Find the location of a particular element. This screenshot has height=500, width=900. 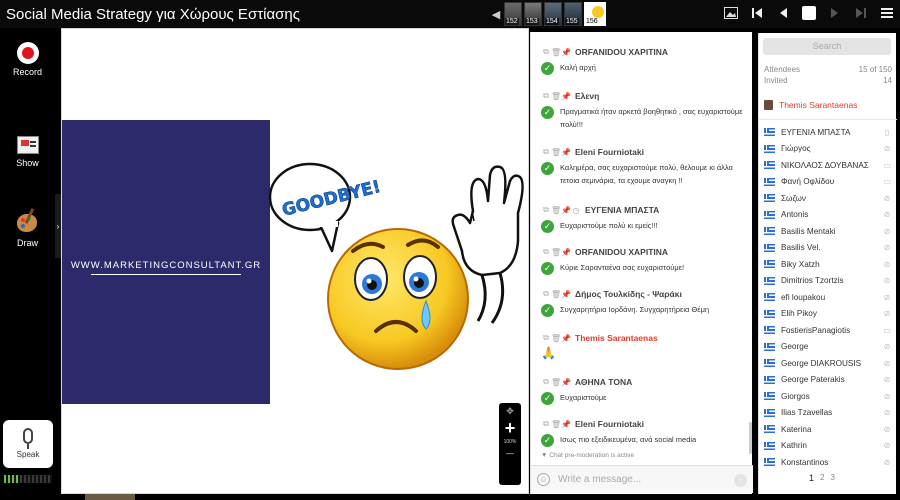

first-slide-icon is located at coordinates (757, 13).